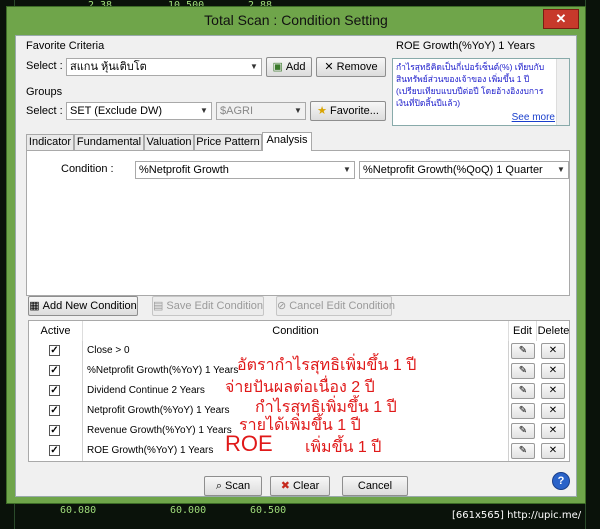 The height and width of the screenshot is (529, 600). Describe the element at coordinates (296, 331) in the screenshot. I see `header-condition: Condition` at that location.